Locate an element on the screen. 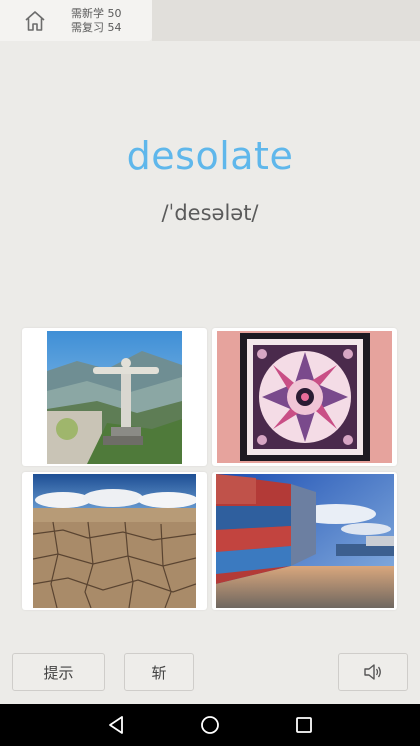 The image size is (420, 746). home-nav-button is located at coordinates (210, 725).